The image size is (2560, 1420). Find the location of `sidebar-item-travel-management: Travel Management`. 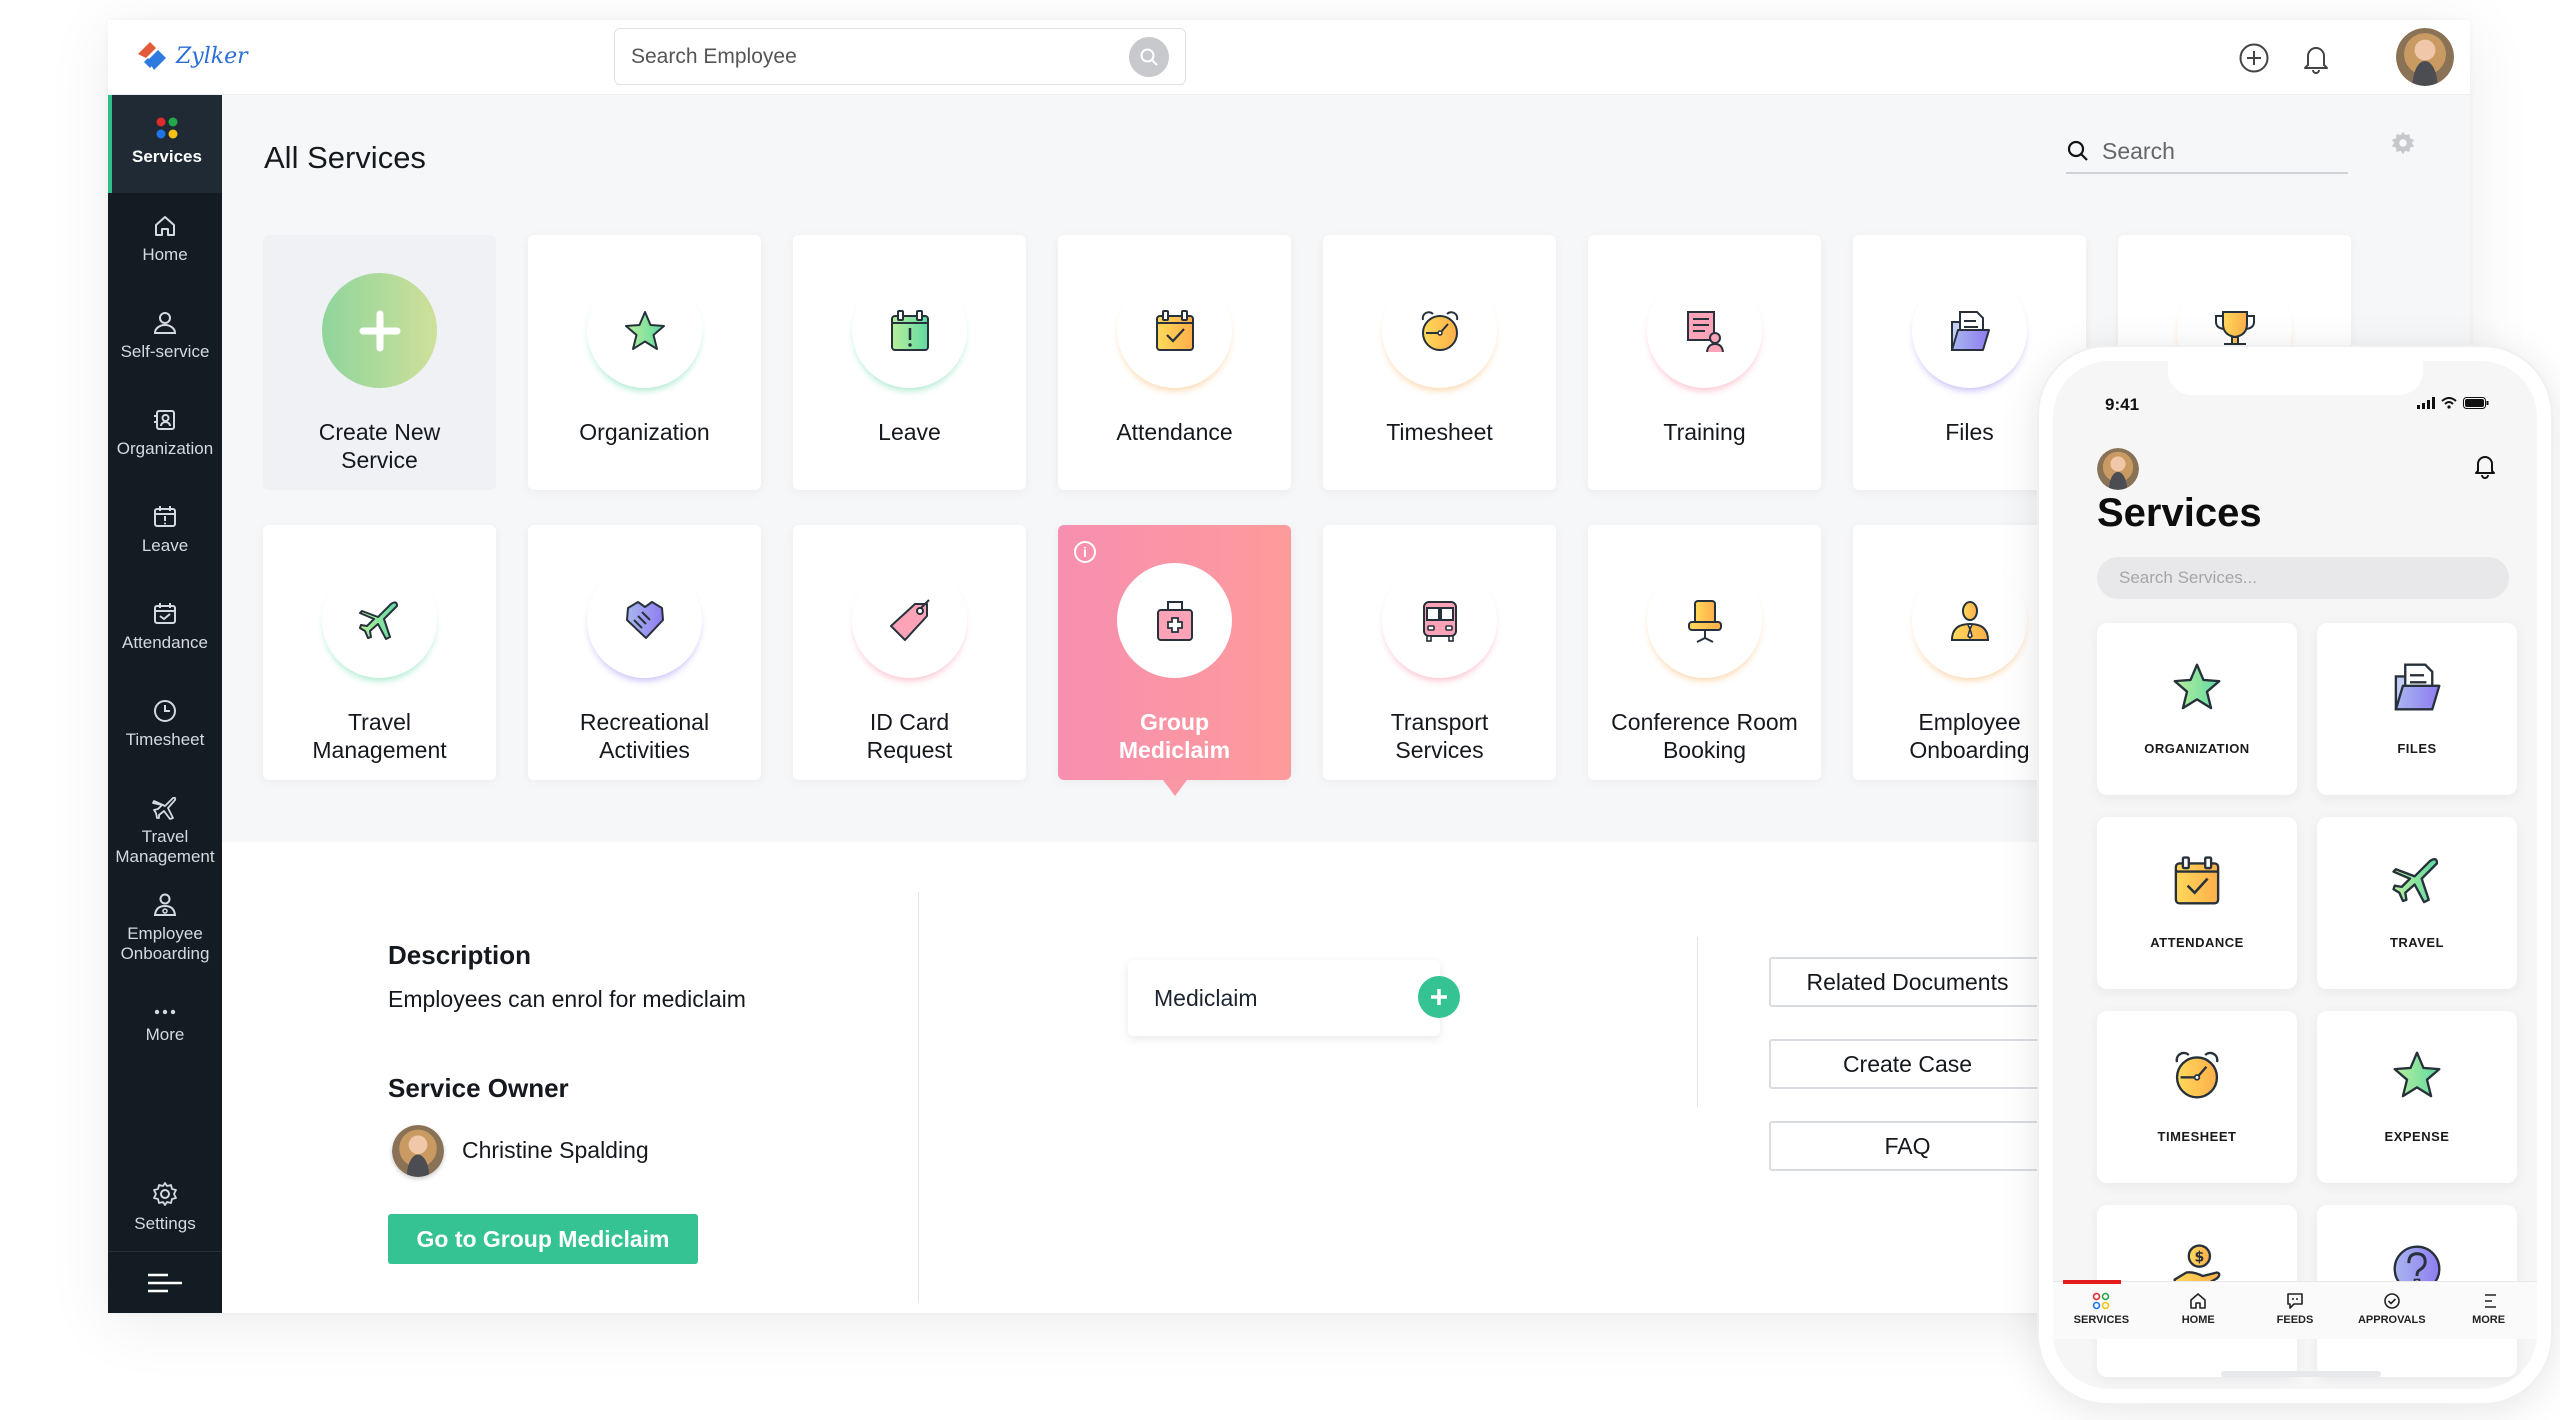

sidebar-item-travel-management: Travel Management is located at coordinates (165, 830).